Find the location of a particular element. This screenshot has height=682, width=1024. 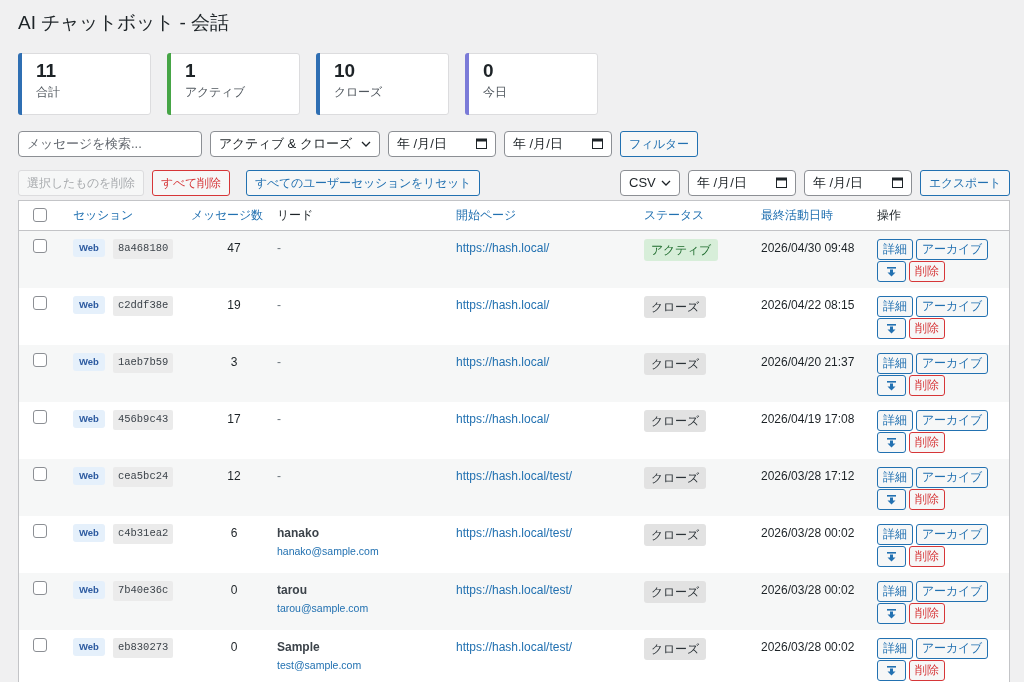

select-dropdown: アクティブ & クローズ is located at coordinates (295, 143).